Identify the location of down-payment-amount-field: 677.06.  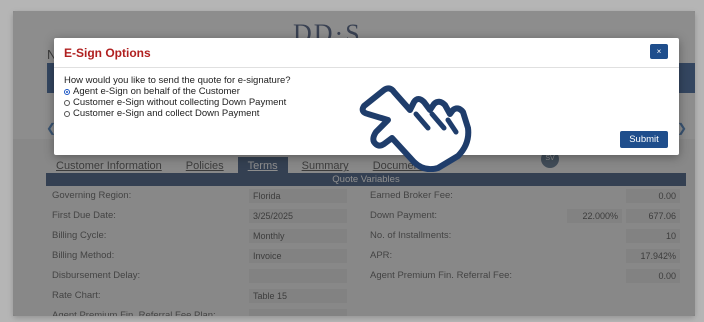
(653, 216).